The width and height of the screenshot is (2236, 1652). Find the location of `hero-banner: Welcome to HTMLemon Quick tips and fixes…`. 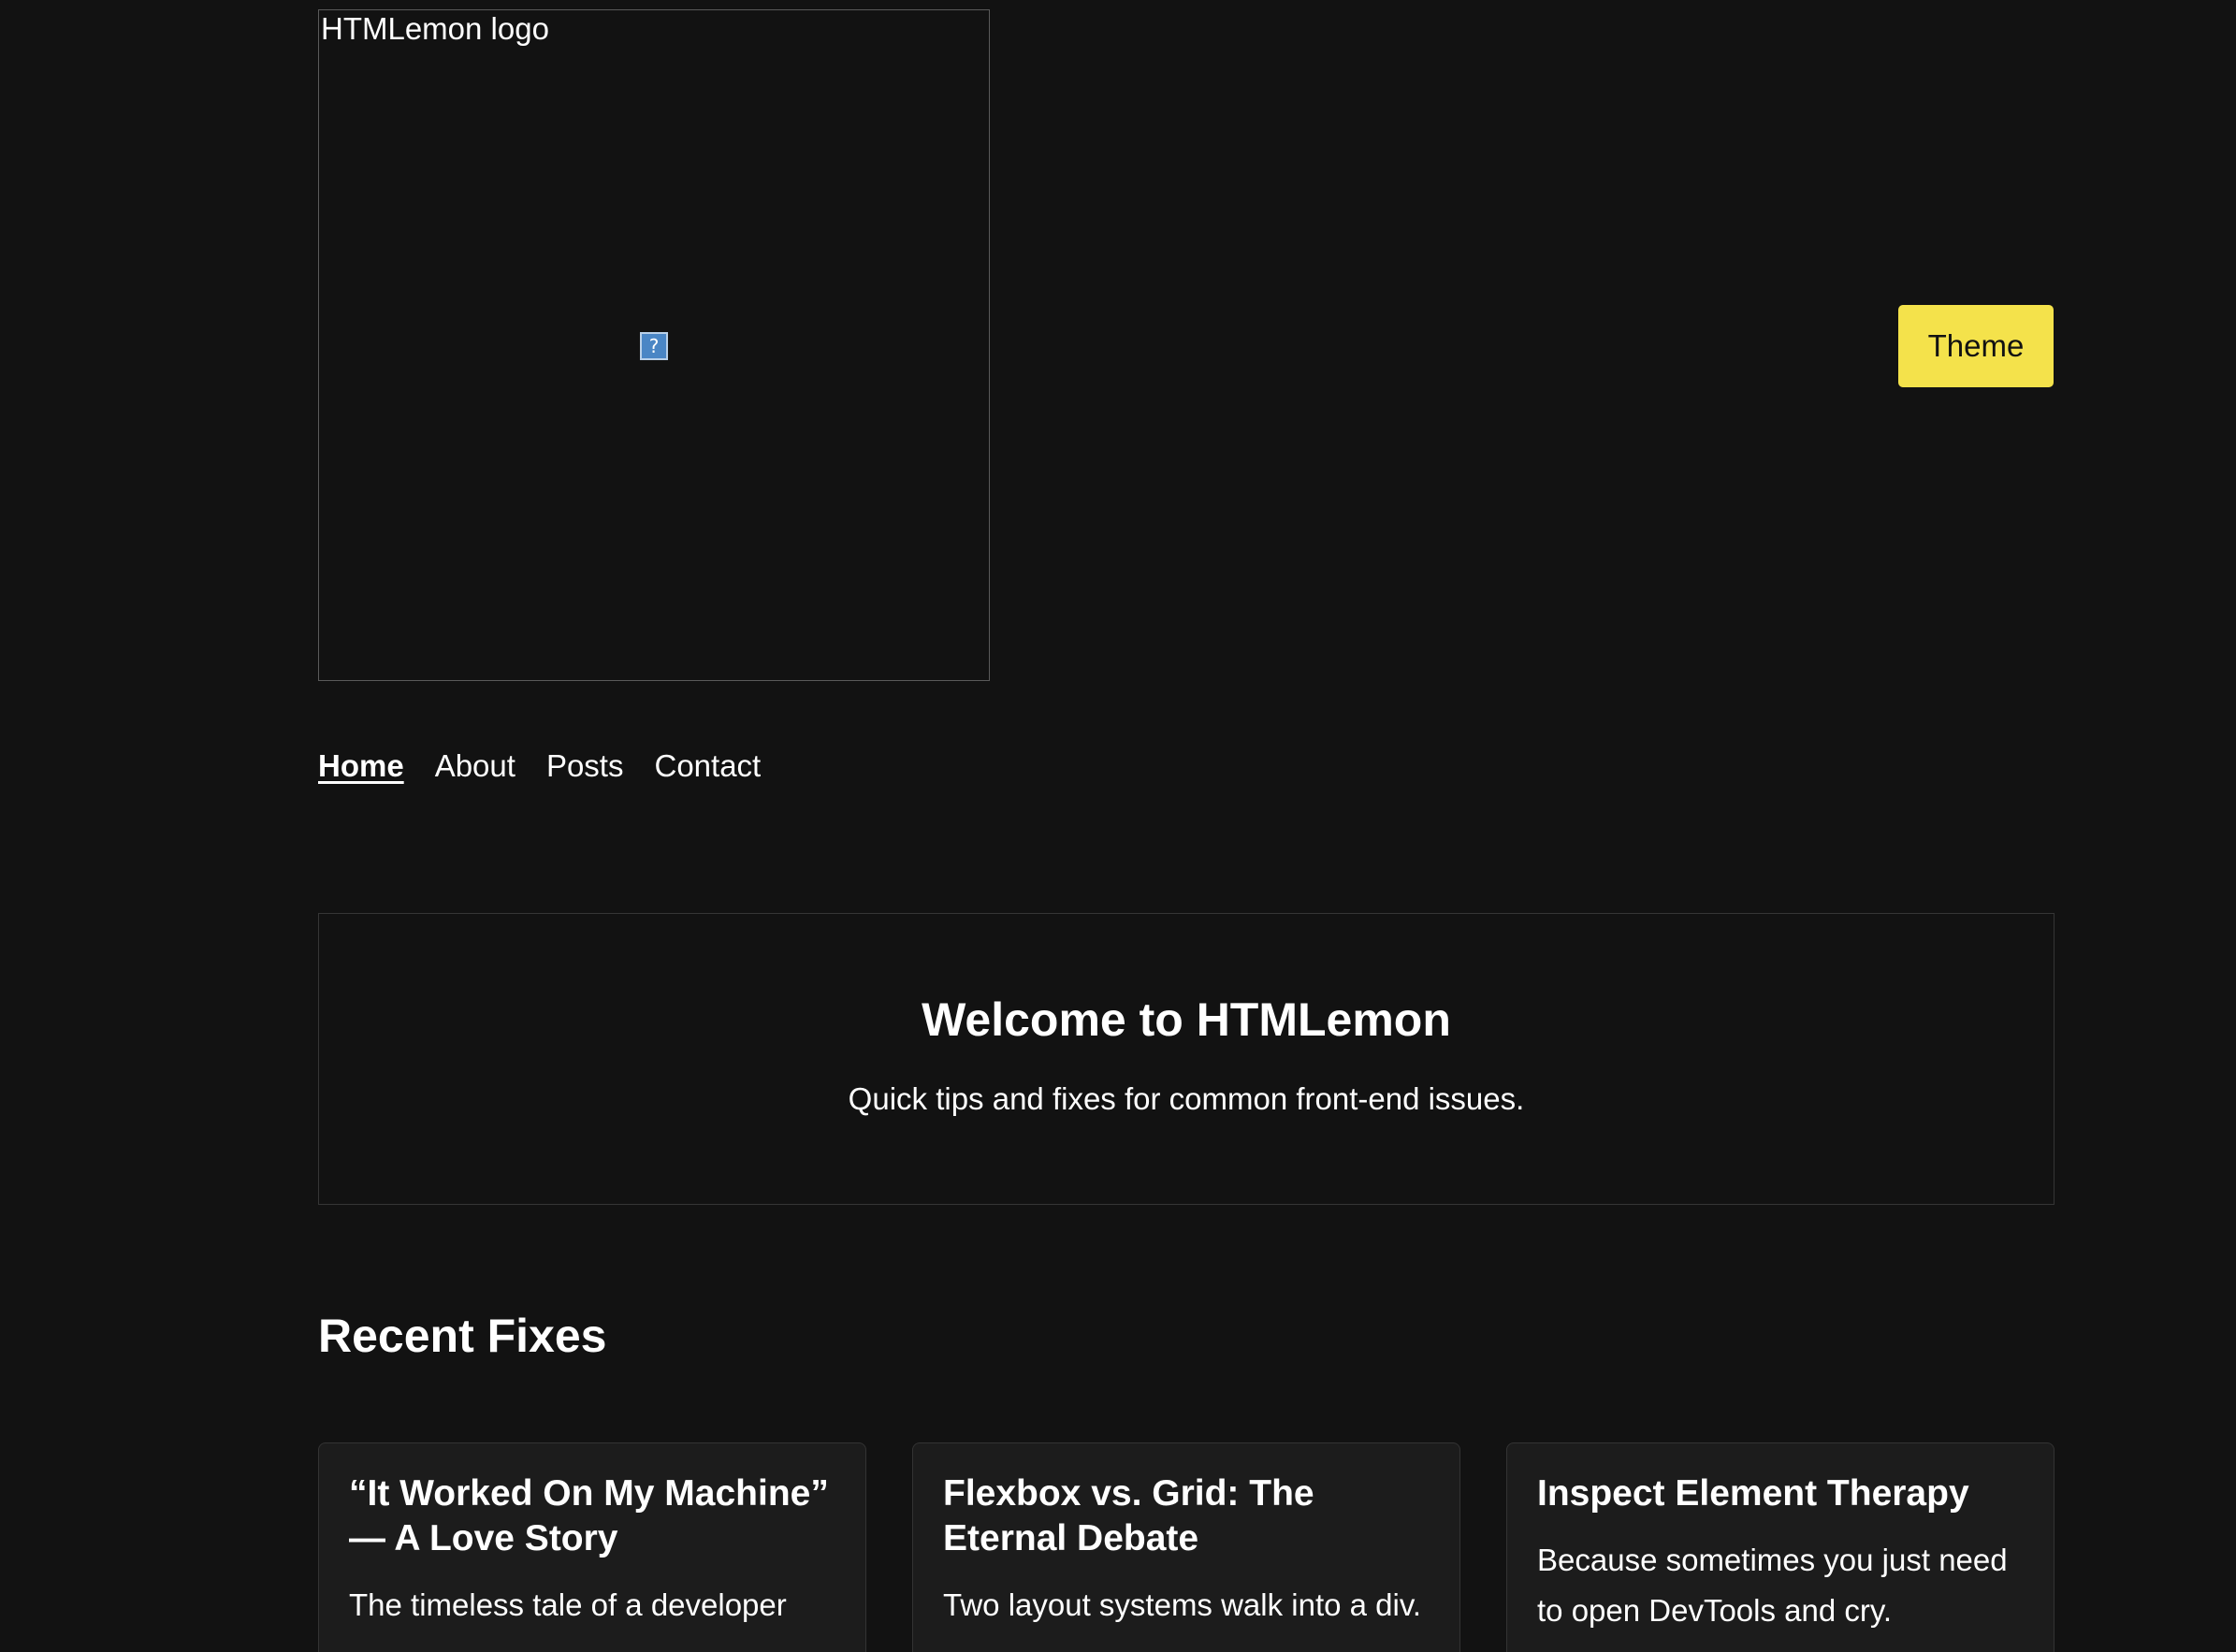

hero-banner: Welcome to HTMLemon Quick tips and fixes… is located at coordinates (1186, 1059).